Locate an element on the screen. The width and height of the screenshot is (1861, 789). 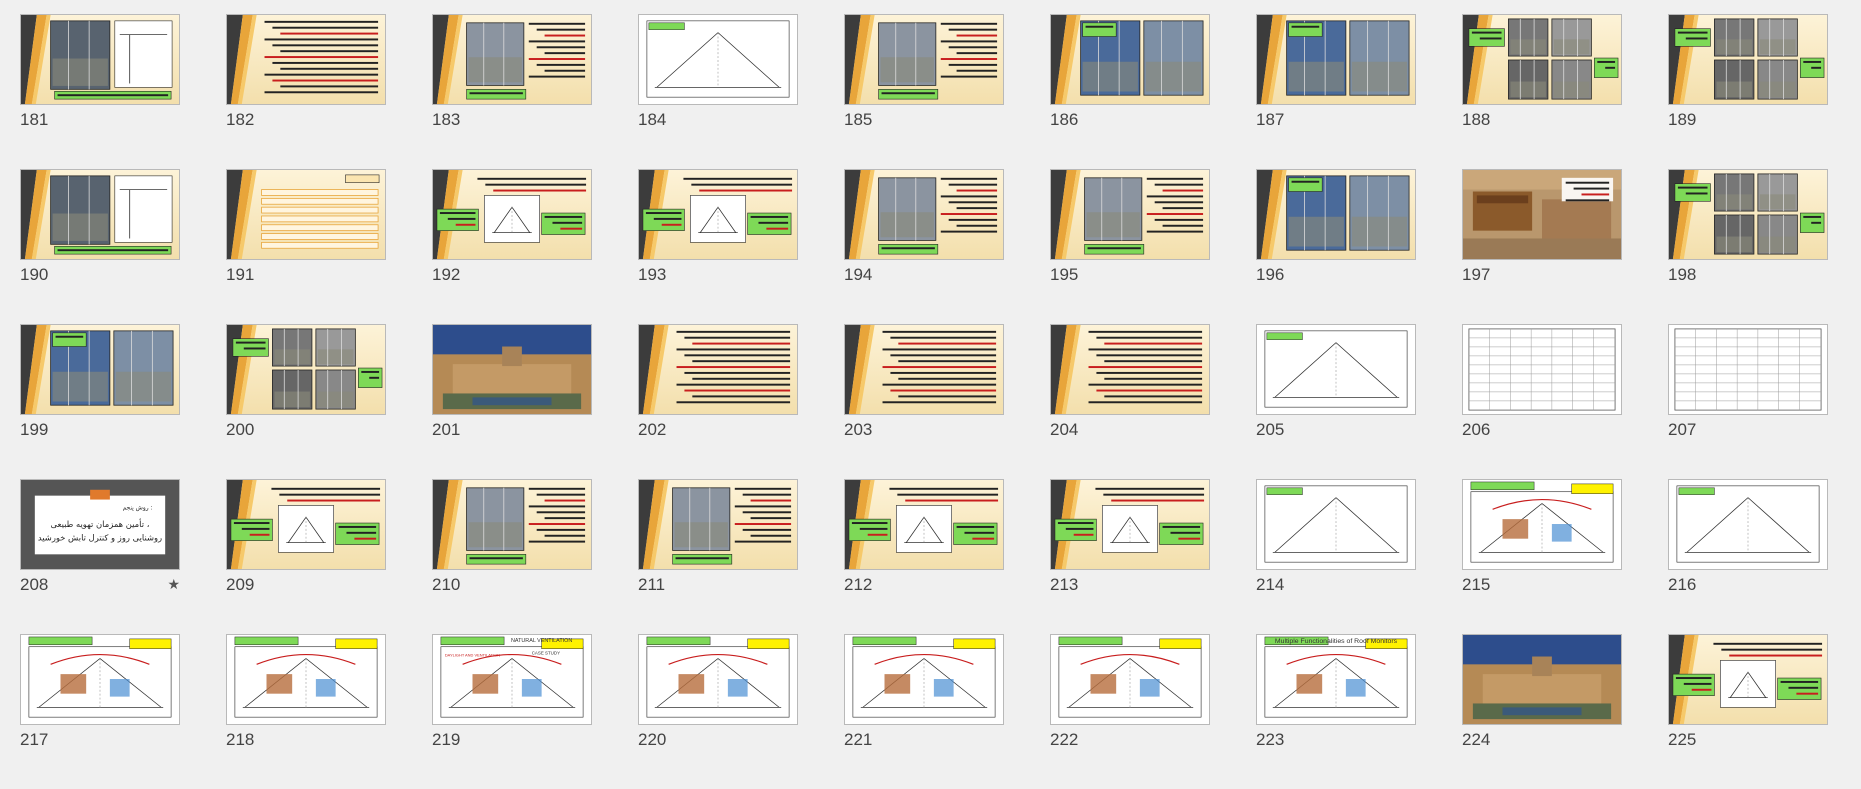
slide-thumbnail-187: 187 is located at coordinates (1336, 91).